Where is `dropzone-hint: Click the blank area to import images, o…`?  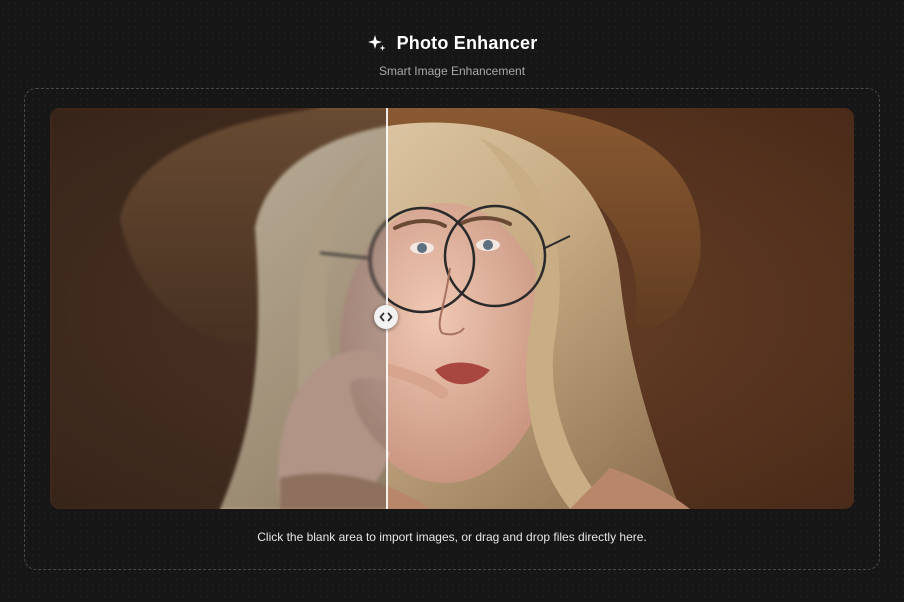 dropzone-hint: Click the blank area to import images, o… is located at coordinates (452, 537).